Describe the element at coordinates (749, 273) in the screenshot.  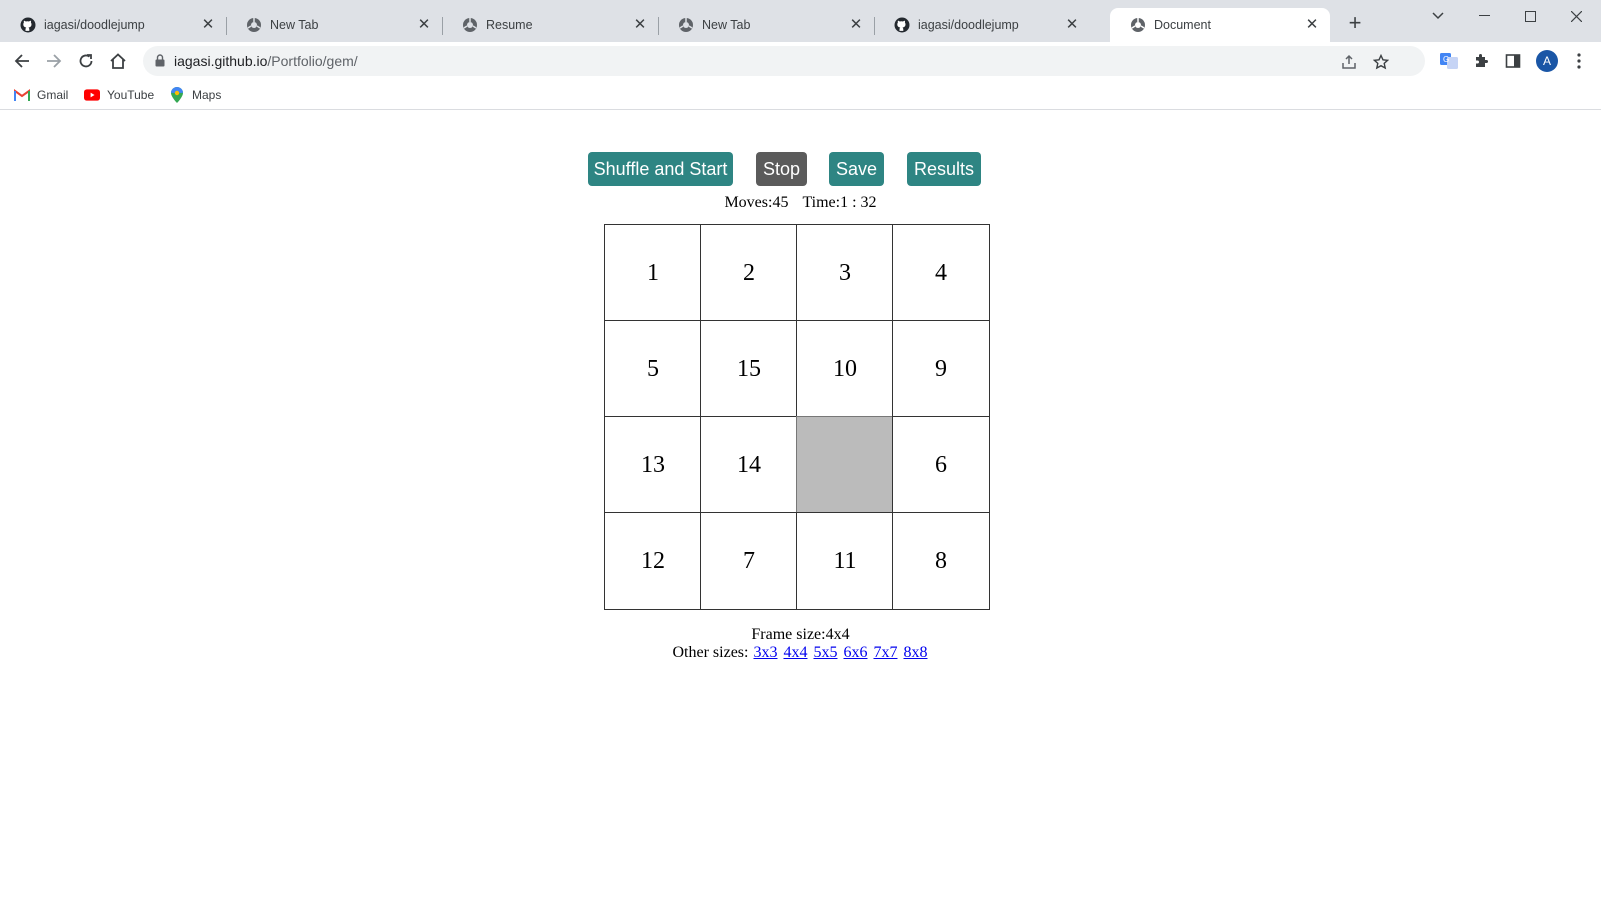
I see `puzzle-tile: 2` at that location.